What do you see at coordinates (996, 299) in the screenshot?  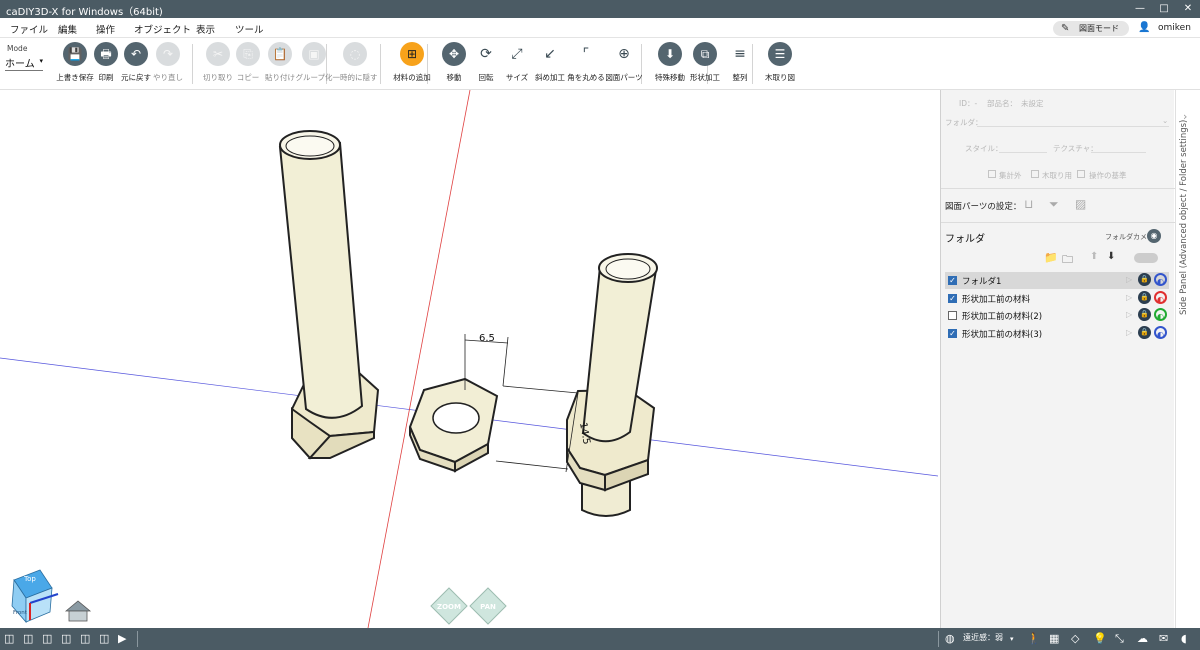 I see `folder-name: 形状加工前の材料` at bounding box center [996, 299].